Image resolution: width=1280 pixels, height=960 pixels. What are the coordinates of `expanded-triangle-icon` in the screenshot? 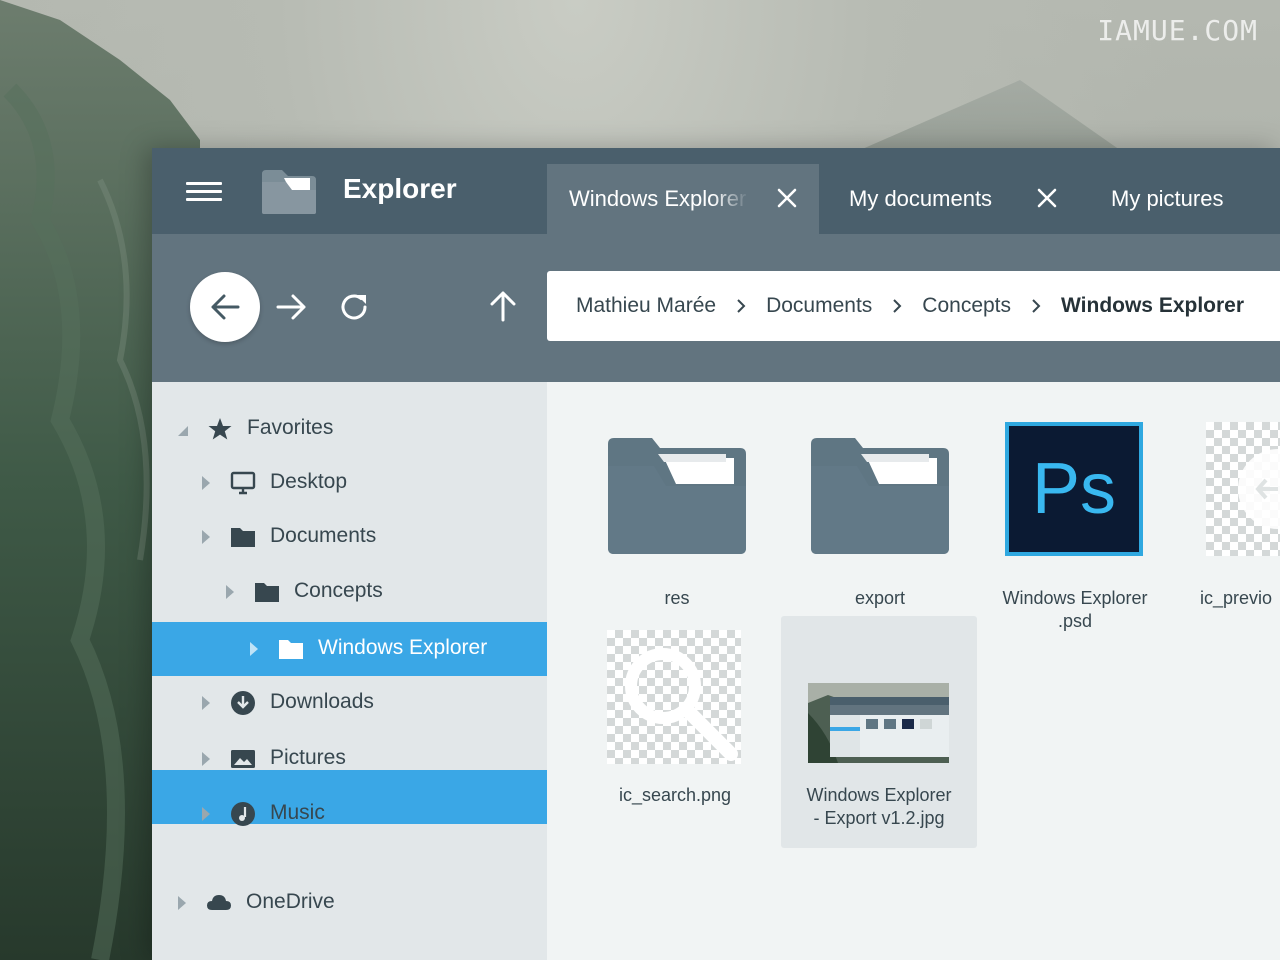 It's located at (183, 431).